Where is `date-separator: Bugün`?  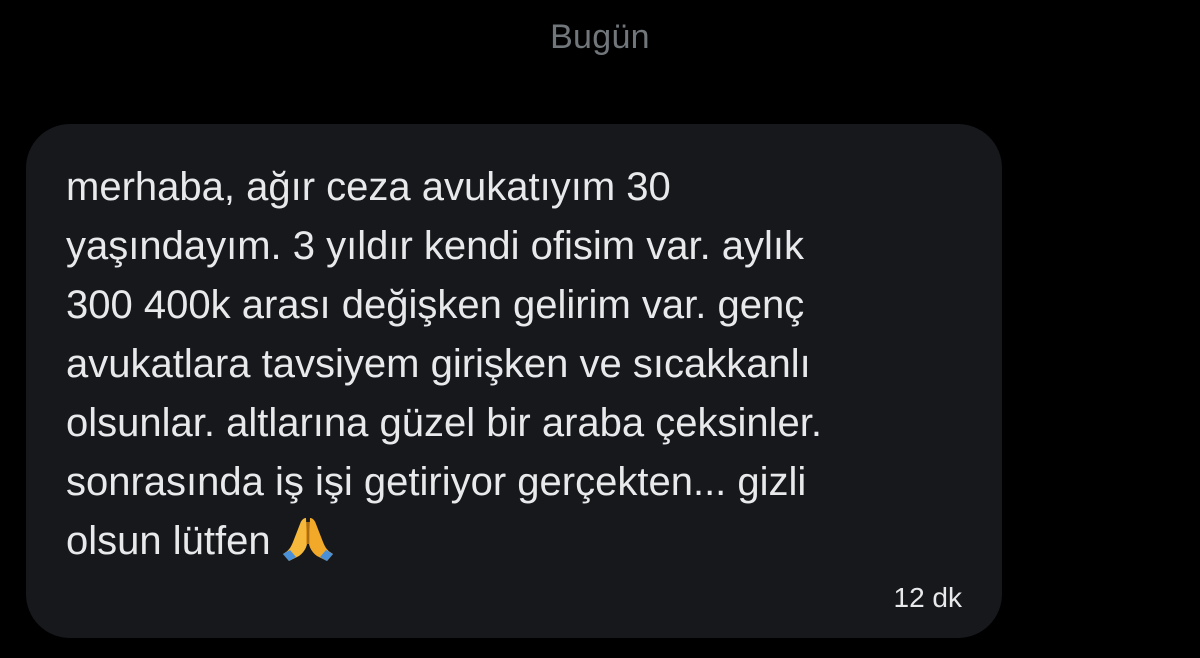
date-separator: Bugün is located at coordinates (600, 37).